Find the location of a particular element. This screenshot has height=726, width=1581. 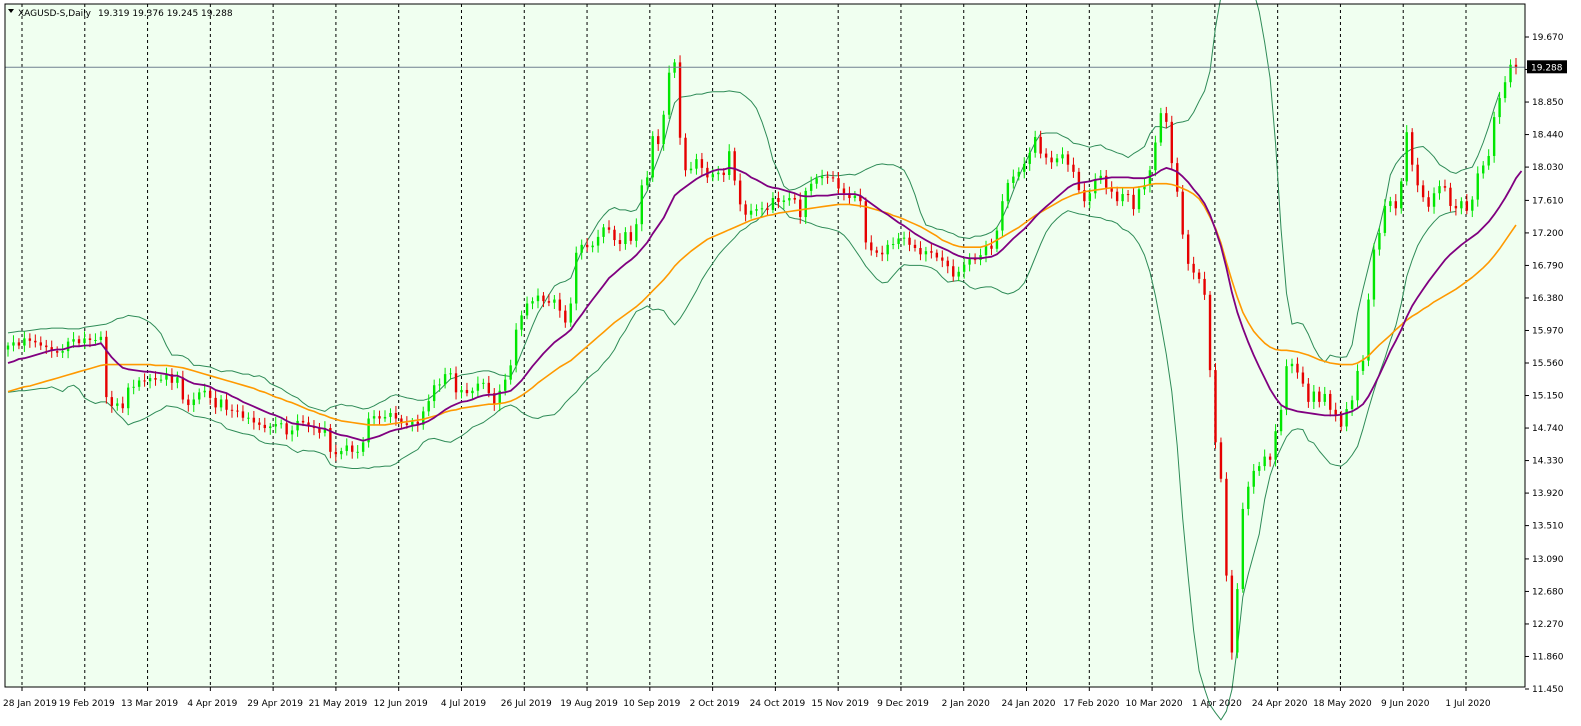

x-tick-label: 10 Sep 2019 is located at coordinates (651, 704).